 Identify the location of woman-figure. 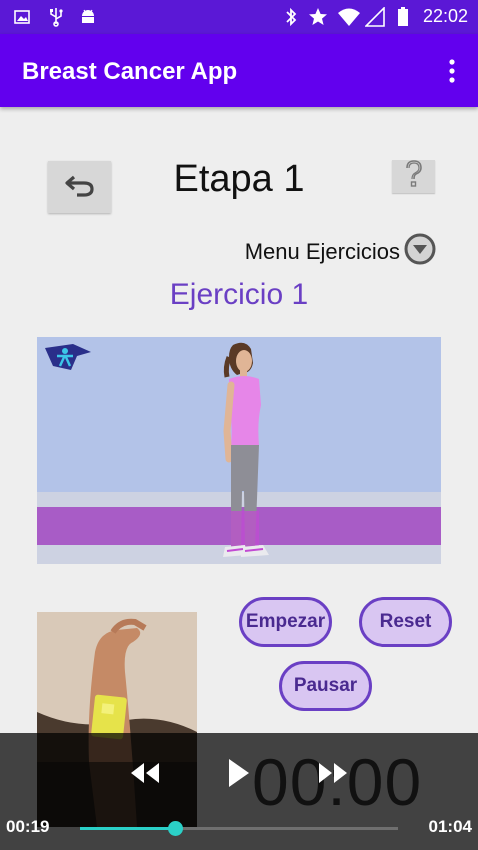
(246, 449).